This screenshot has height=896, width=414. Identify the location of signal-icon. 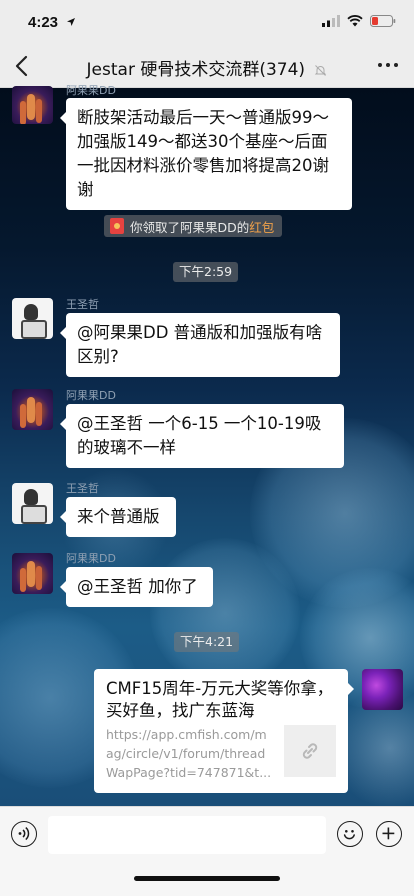
(331, 21).